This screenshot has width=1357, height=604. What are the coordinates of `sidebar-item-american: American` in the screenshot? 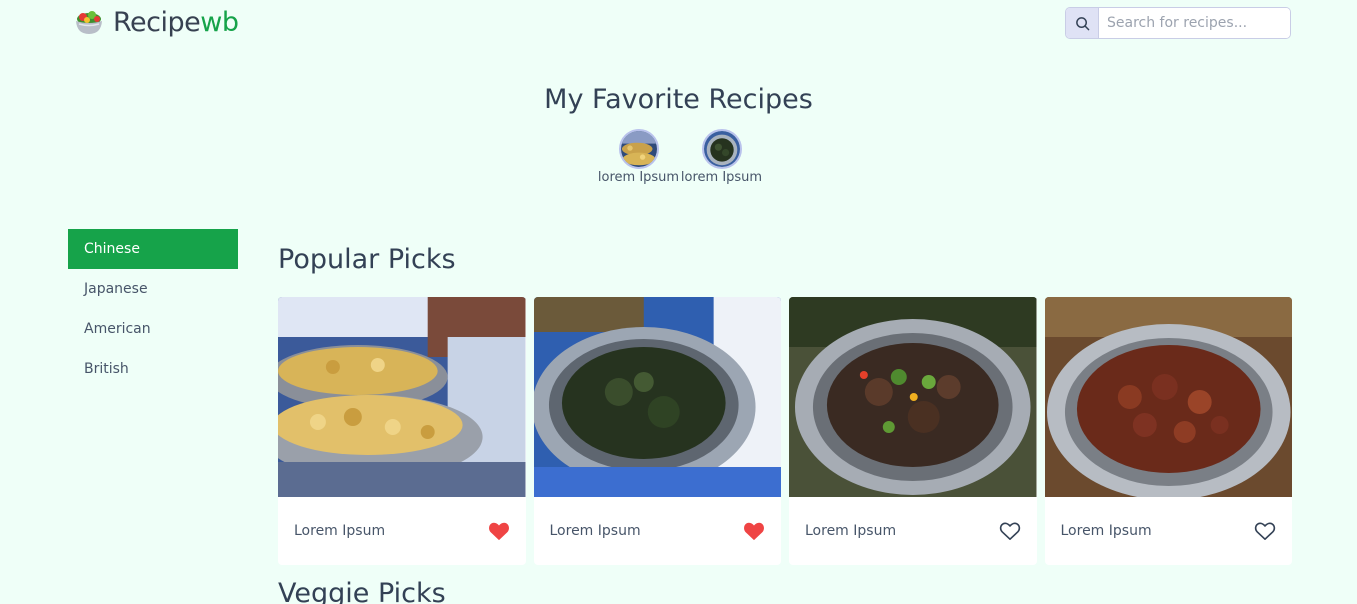 It's located at (153, 329).